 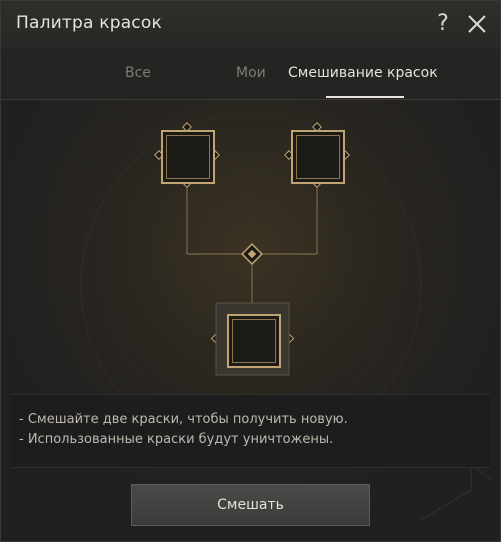 I want to click on close-icon, so click(x=477, y=24).